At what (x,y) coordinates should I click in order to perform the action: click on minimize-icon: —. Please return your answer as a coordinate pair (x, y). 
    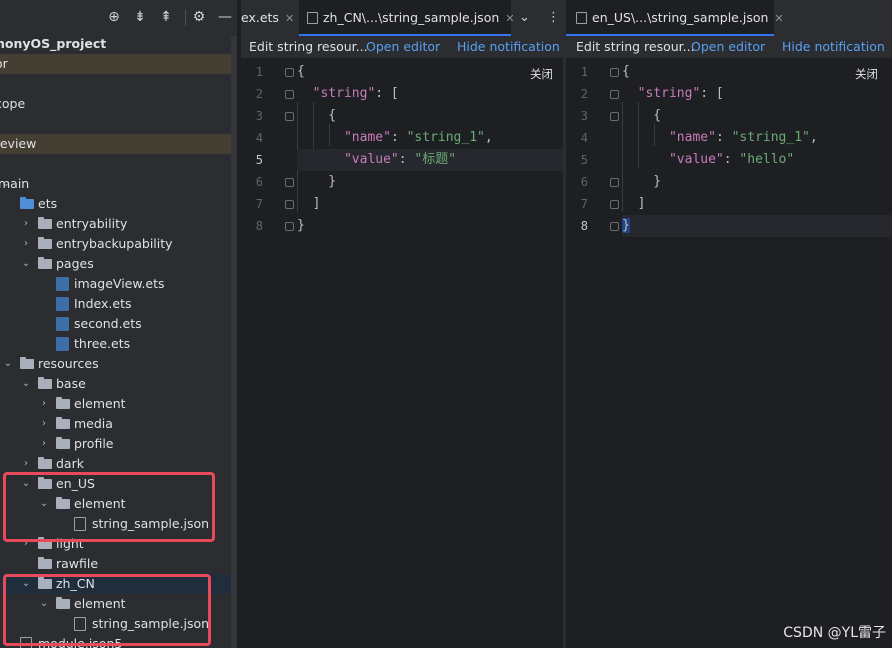
    Looking at the image, I should click on (225, 17).